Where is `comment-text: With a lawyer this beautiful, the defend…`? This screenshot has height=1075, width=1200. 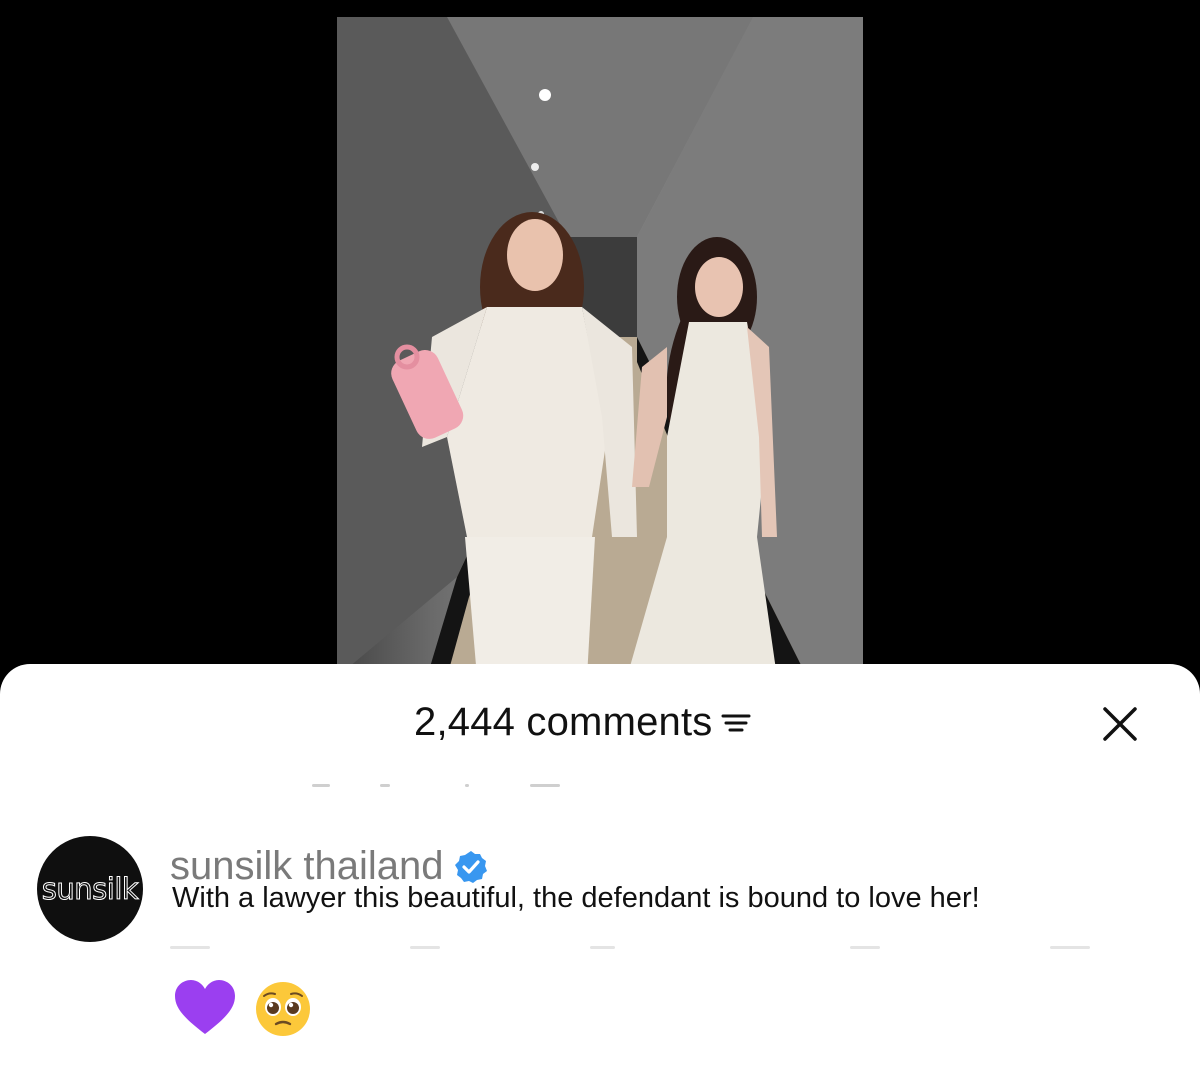
comment-text: With a lawyer this beautiful, the defend… is located at coordinates (576, 898).